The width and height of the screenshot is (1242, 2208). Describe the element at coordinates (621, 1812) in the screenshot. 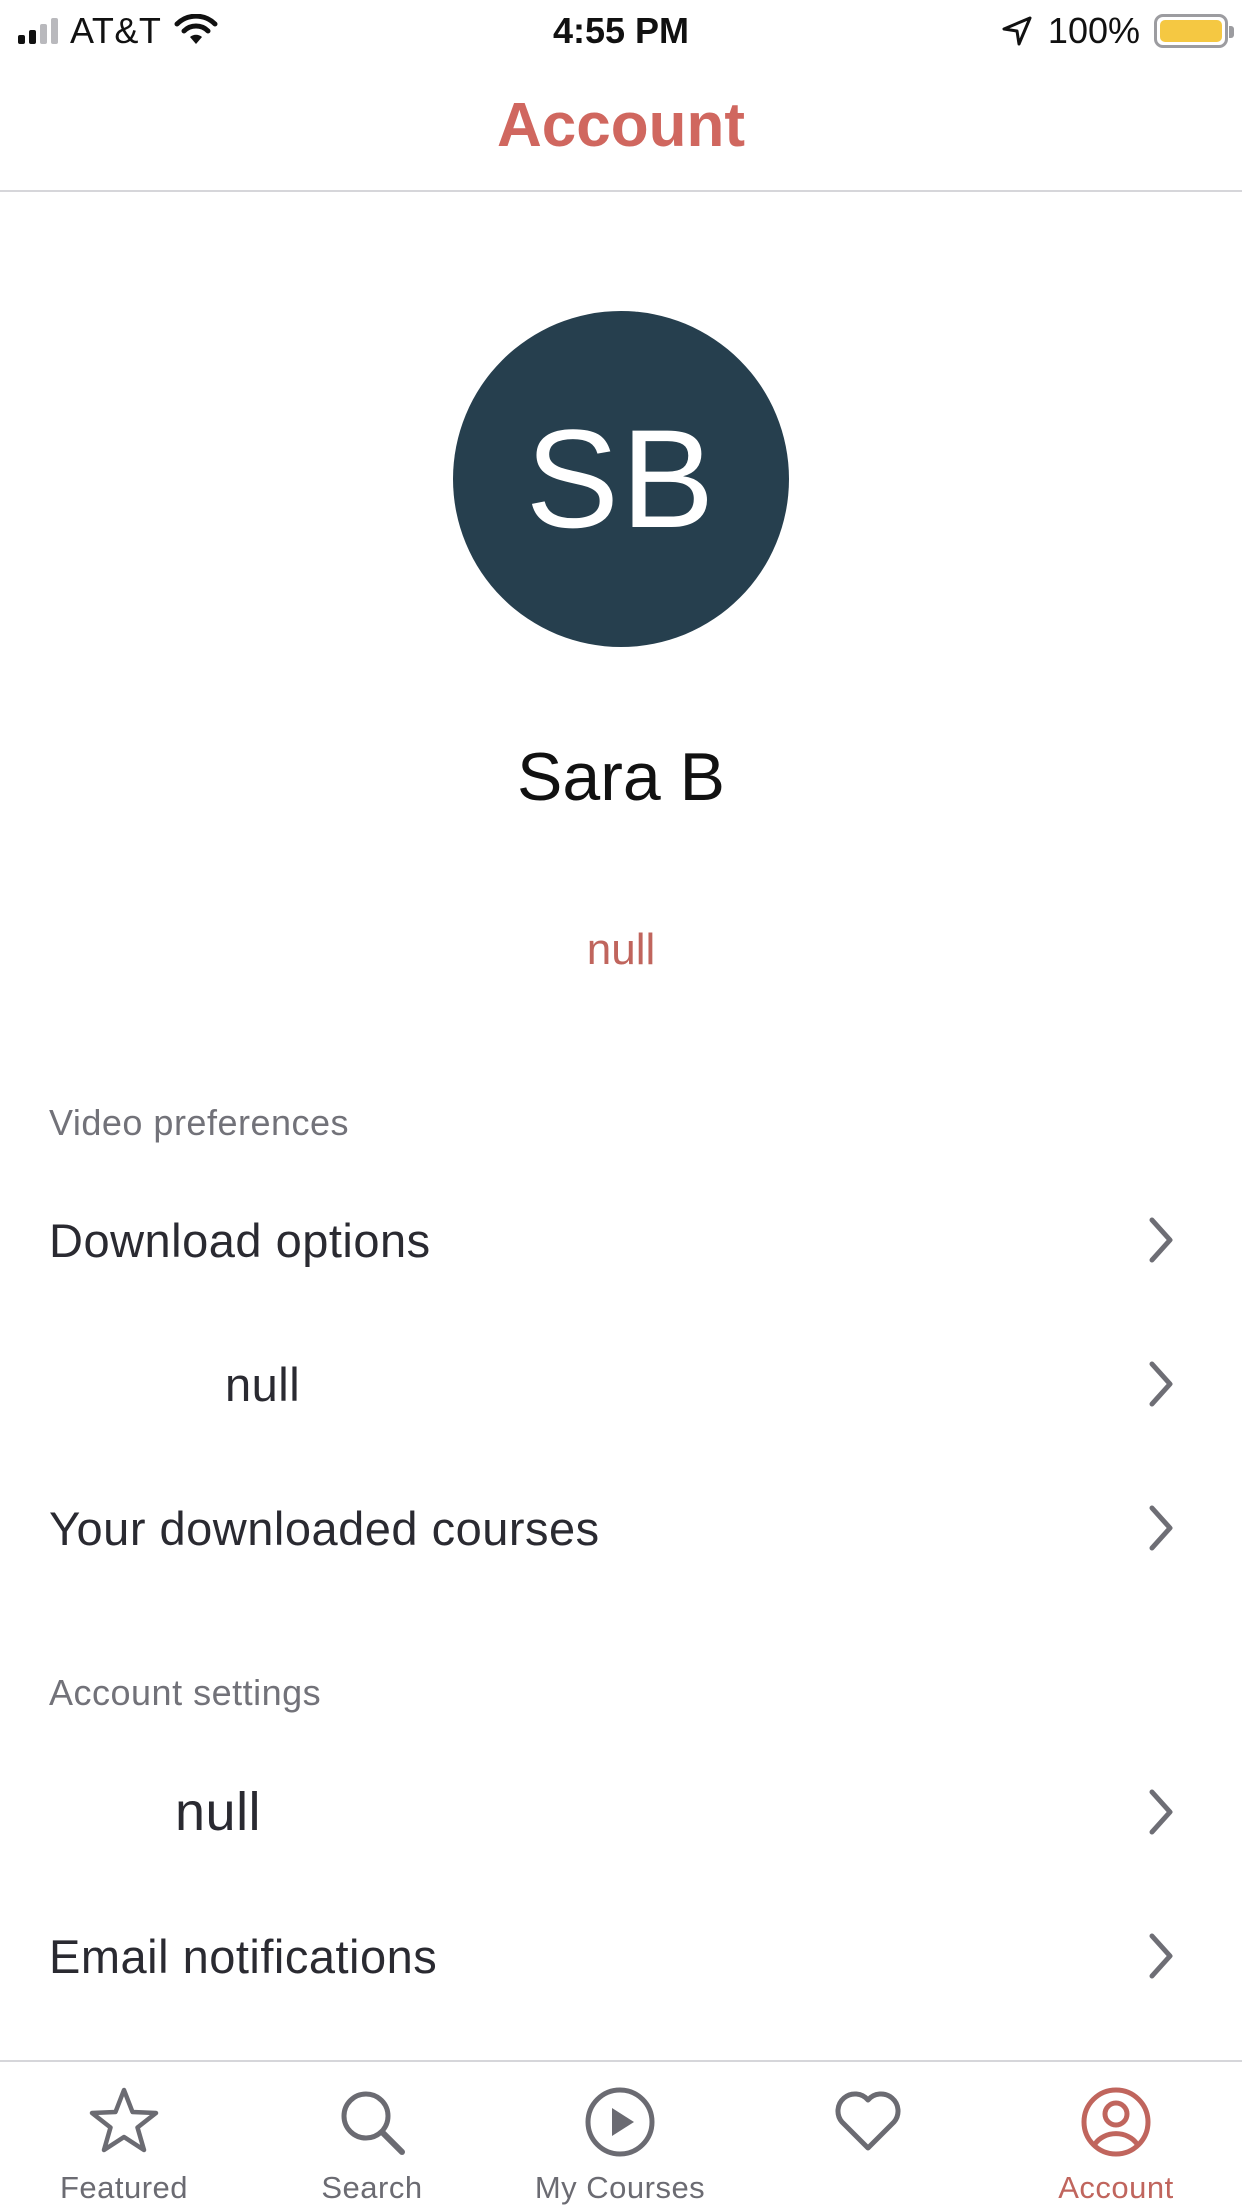

I see `row-account-setting-null: null` at that location.